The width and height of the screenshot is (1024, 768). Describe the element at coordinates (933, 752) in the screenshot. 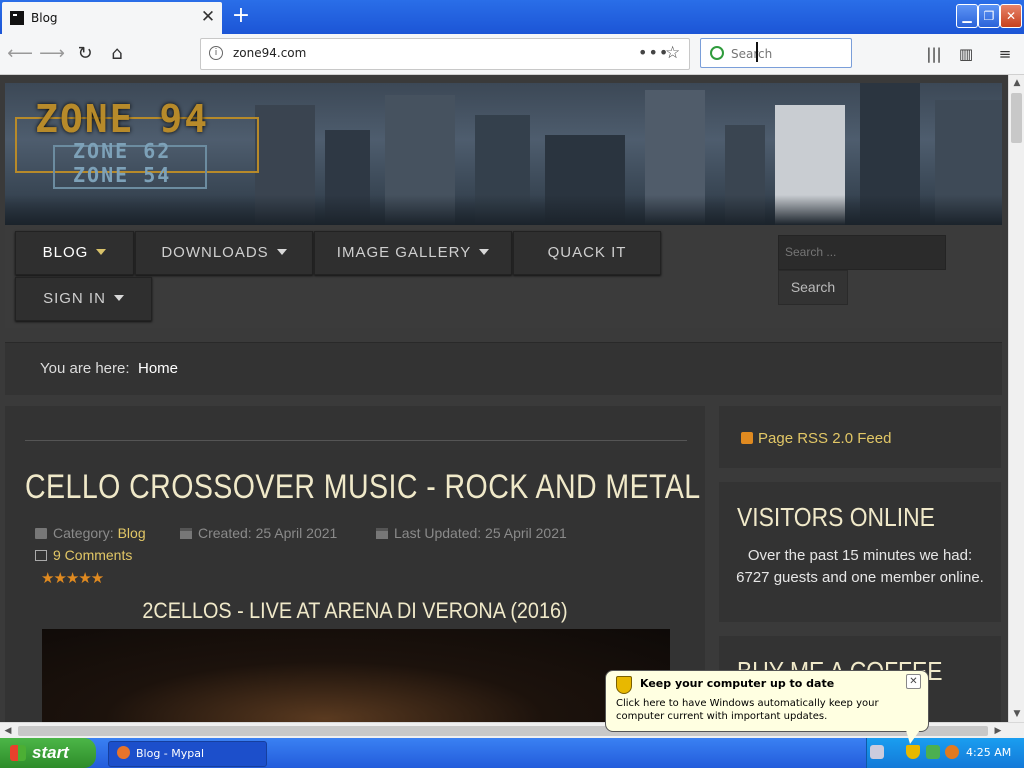

I see `network-icon` at that location.